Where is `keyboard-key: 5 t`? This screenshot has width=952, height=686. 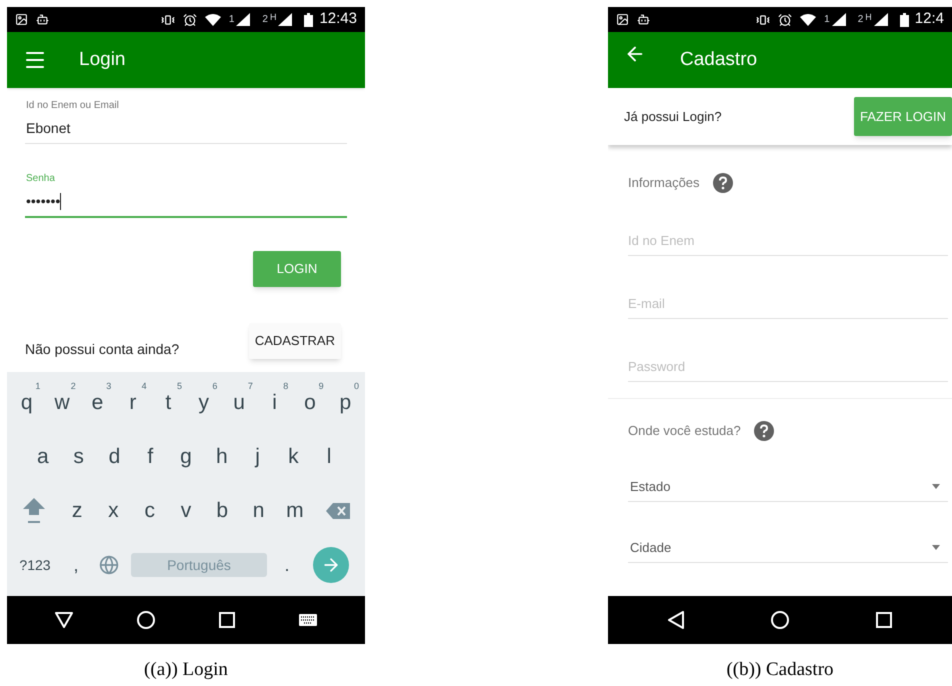 keyboard-key: 5 t is located at coordinates (168, 403).